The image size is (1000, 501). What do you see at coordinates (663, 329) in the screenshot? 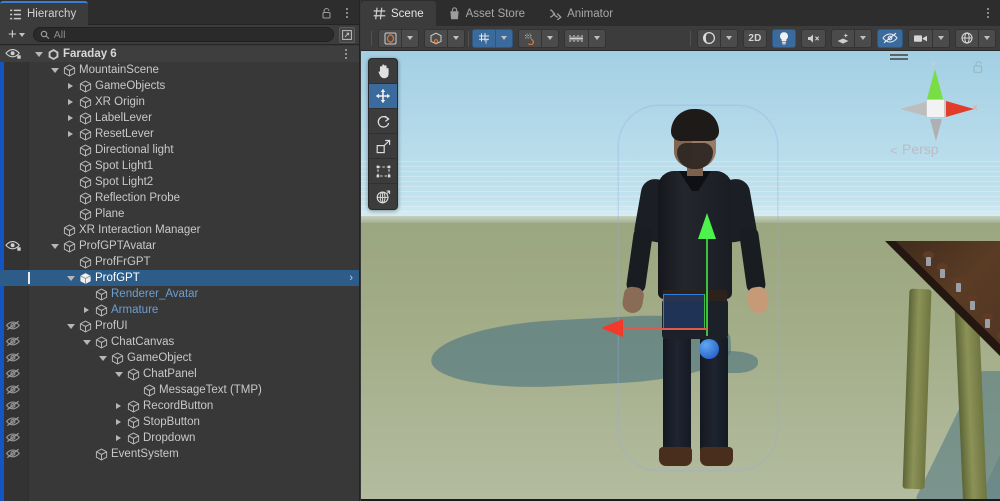
I see `gizmo-x-axis` at bounding box center [663, 329].